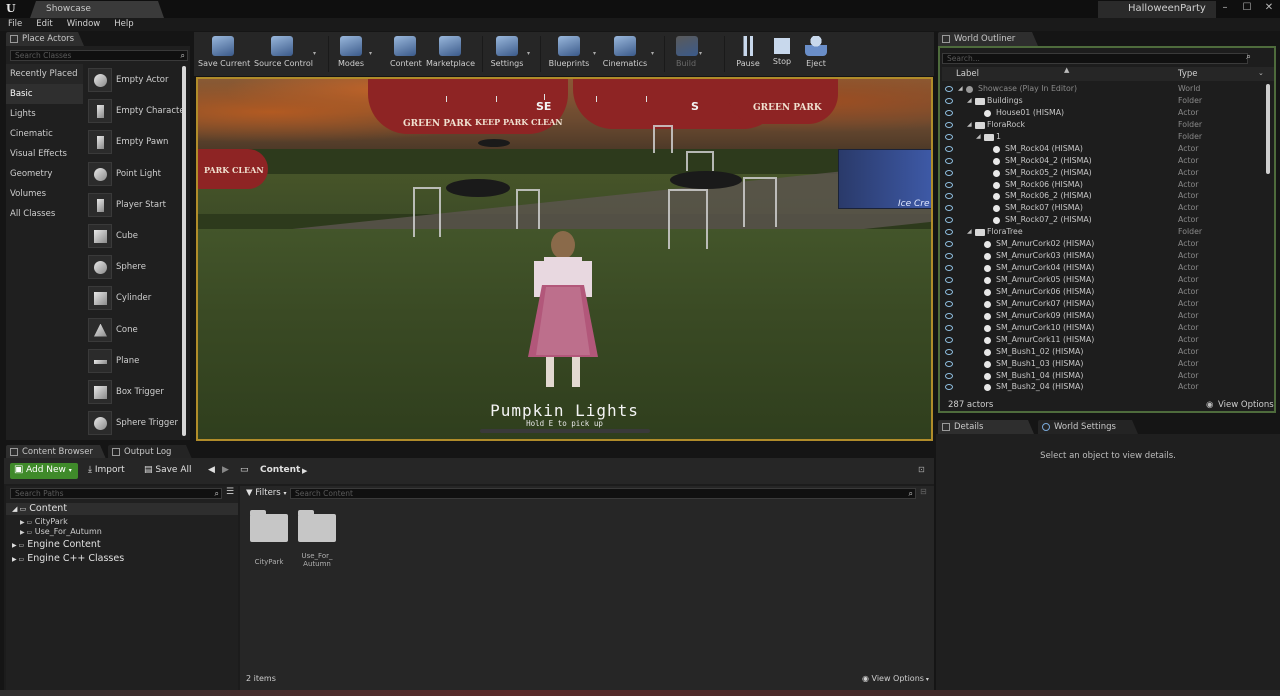 This screenshot has width=1280, height=696. Describe the element at coordinates (61, 531) in the screenshot. I see `tree-item-use-for-autumn: ▶ ▭ Use_For_Autumn` at that location.